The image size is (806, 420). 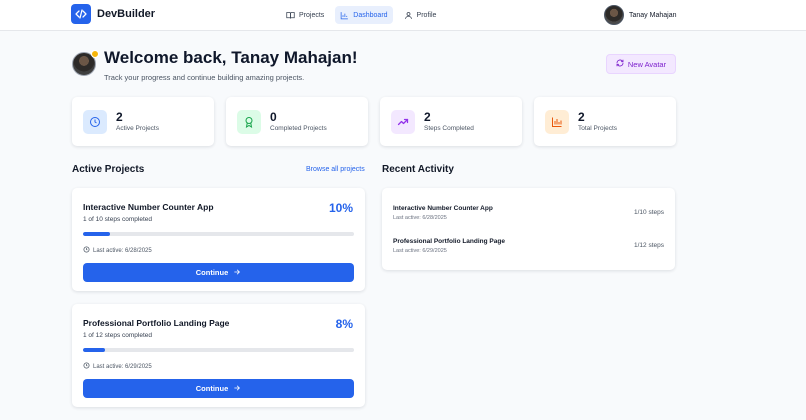 I want to click on stat-label: Active Projects, so click(x=137, y=128).